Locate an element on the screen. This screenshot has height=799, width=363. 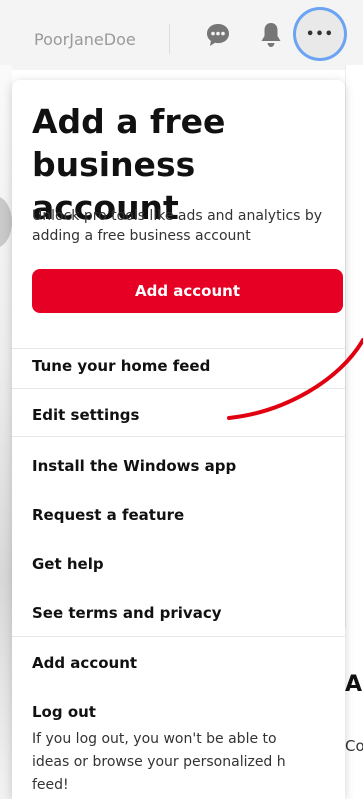
background-right-strip is located at coordinates (354, 377).